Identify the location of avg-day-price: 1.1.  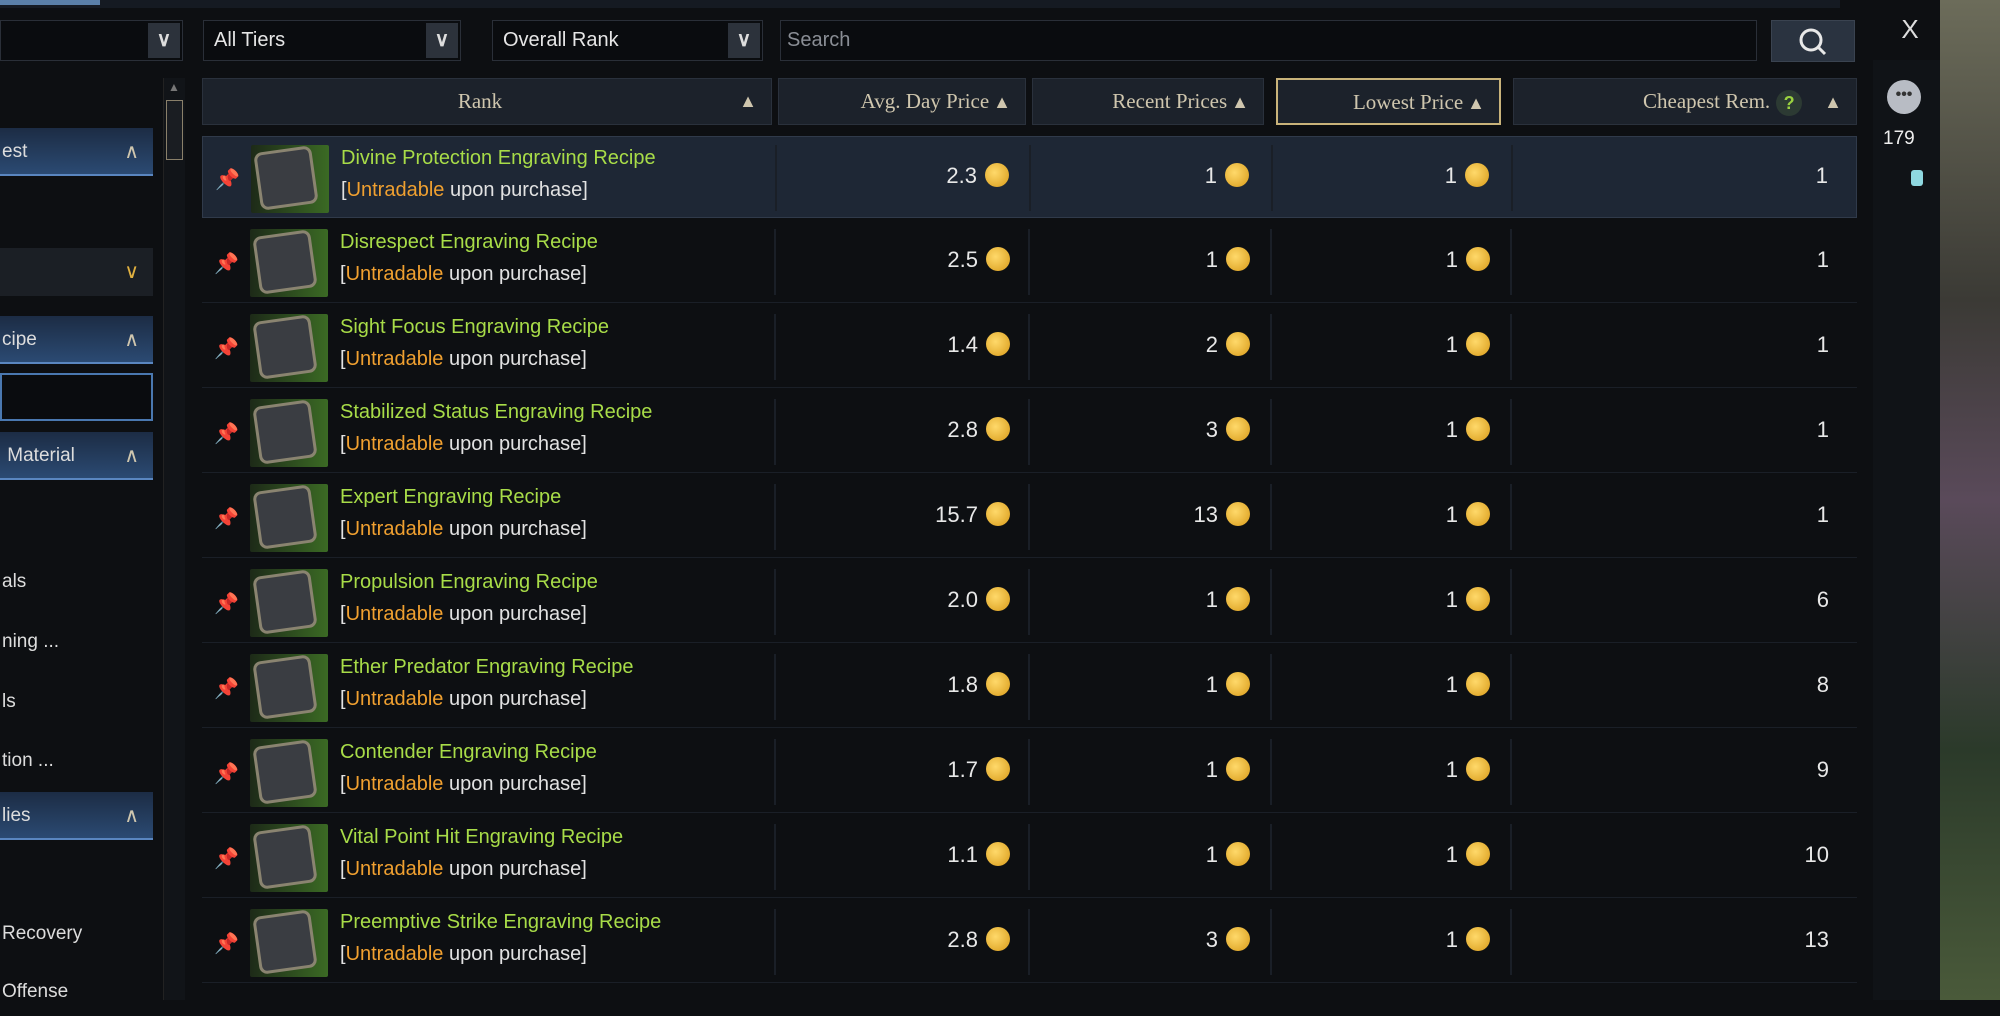
(978, 855).